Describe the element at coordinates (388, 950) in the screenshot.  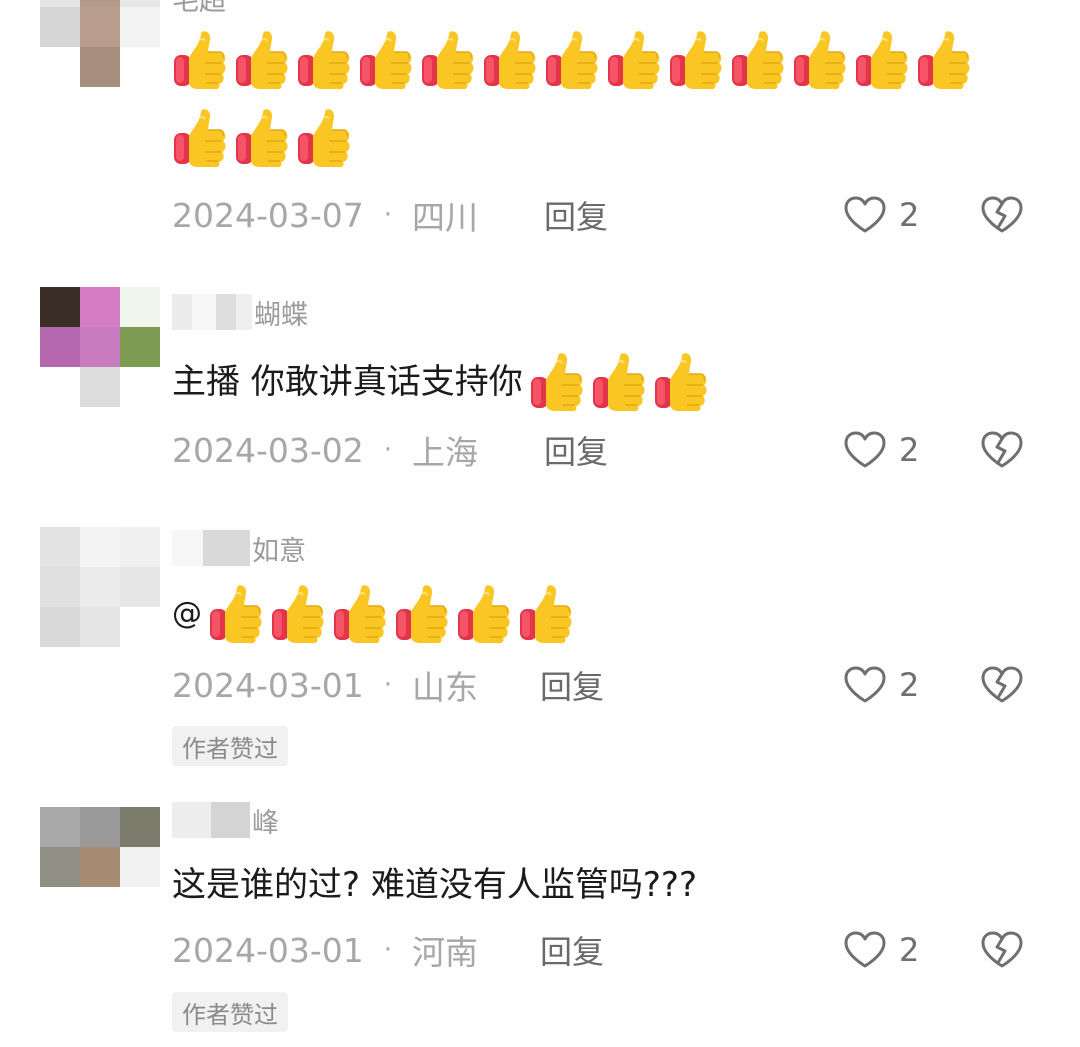
I see `comment-meta: 2024-03-01 · 河南 回复` at that location.